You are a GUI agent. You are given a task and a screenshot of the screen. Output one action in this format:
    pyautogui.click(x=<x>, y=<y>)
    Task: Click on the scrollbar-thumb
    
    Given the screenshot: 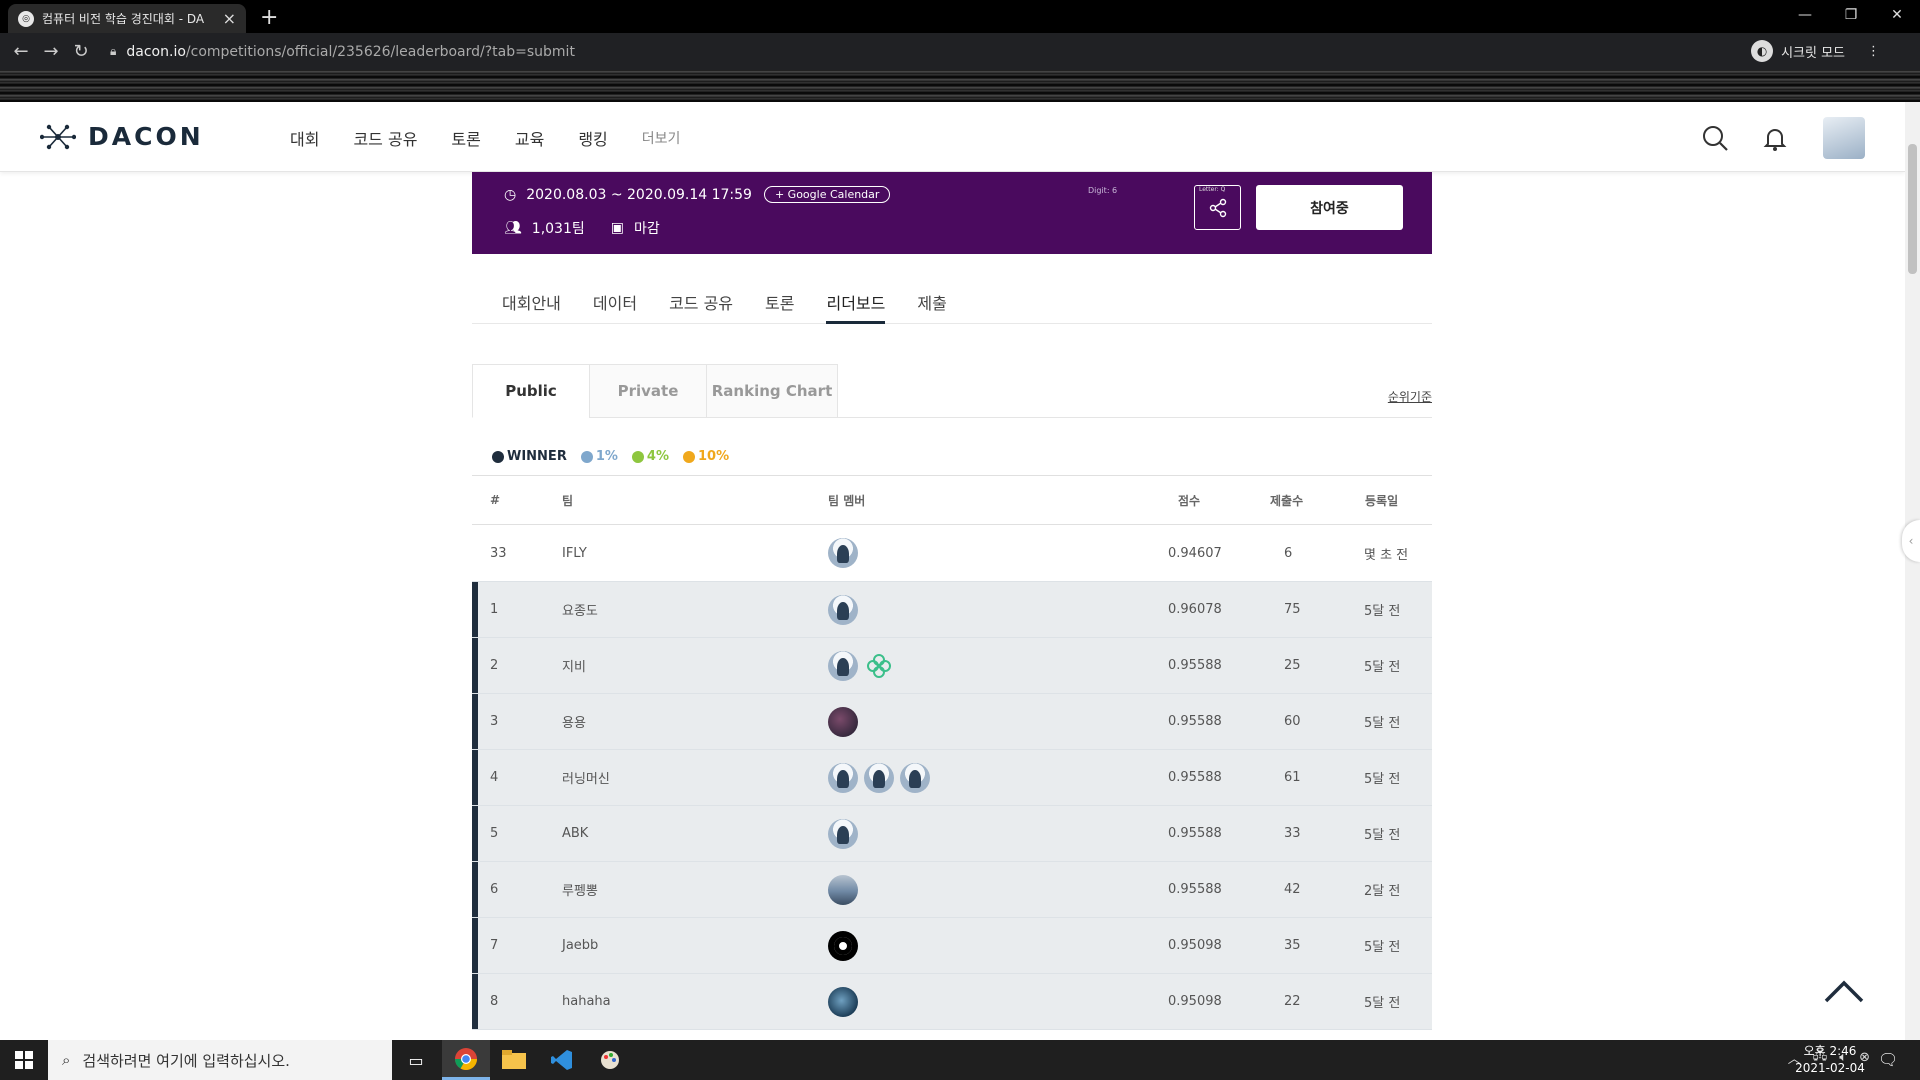 What is the action you would take?
    pyautogui.click(x=1912, y=209)
    